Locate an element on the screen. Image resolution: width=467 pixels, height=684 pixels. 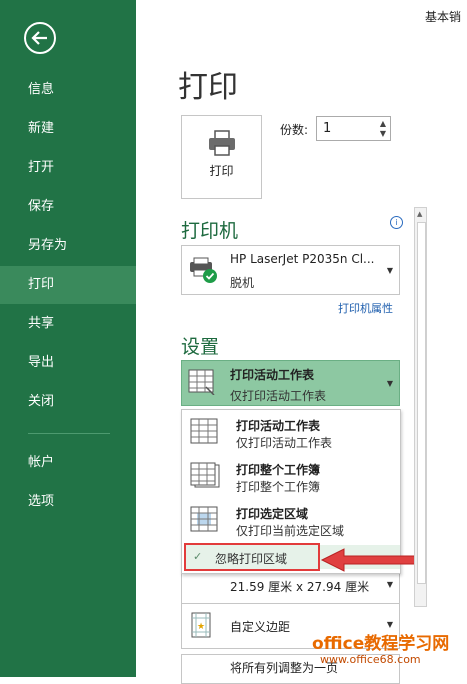
menu-item-subtitle: 打印整个工作簿 is located at coordinates (278, 487).